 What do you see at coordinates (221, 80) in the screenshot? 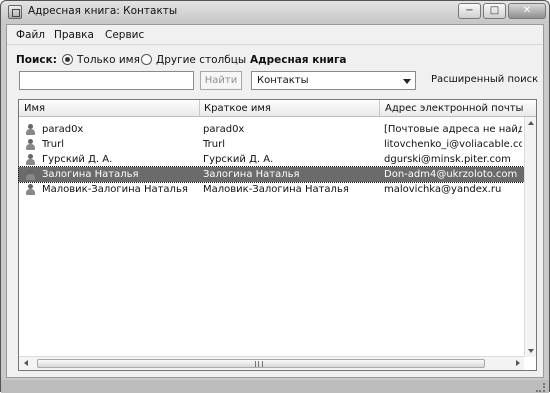
I see `find-button: Найти` at bounding box center [221, 80].